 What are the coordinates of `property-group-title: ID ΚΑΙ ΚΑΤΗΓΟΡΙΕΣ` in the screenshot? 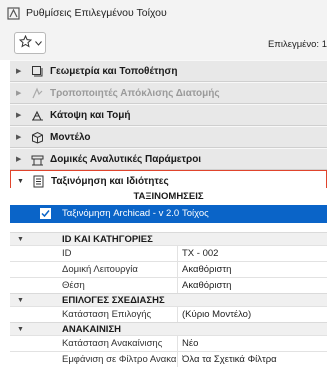 It's located at (107, 239).